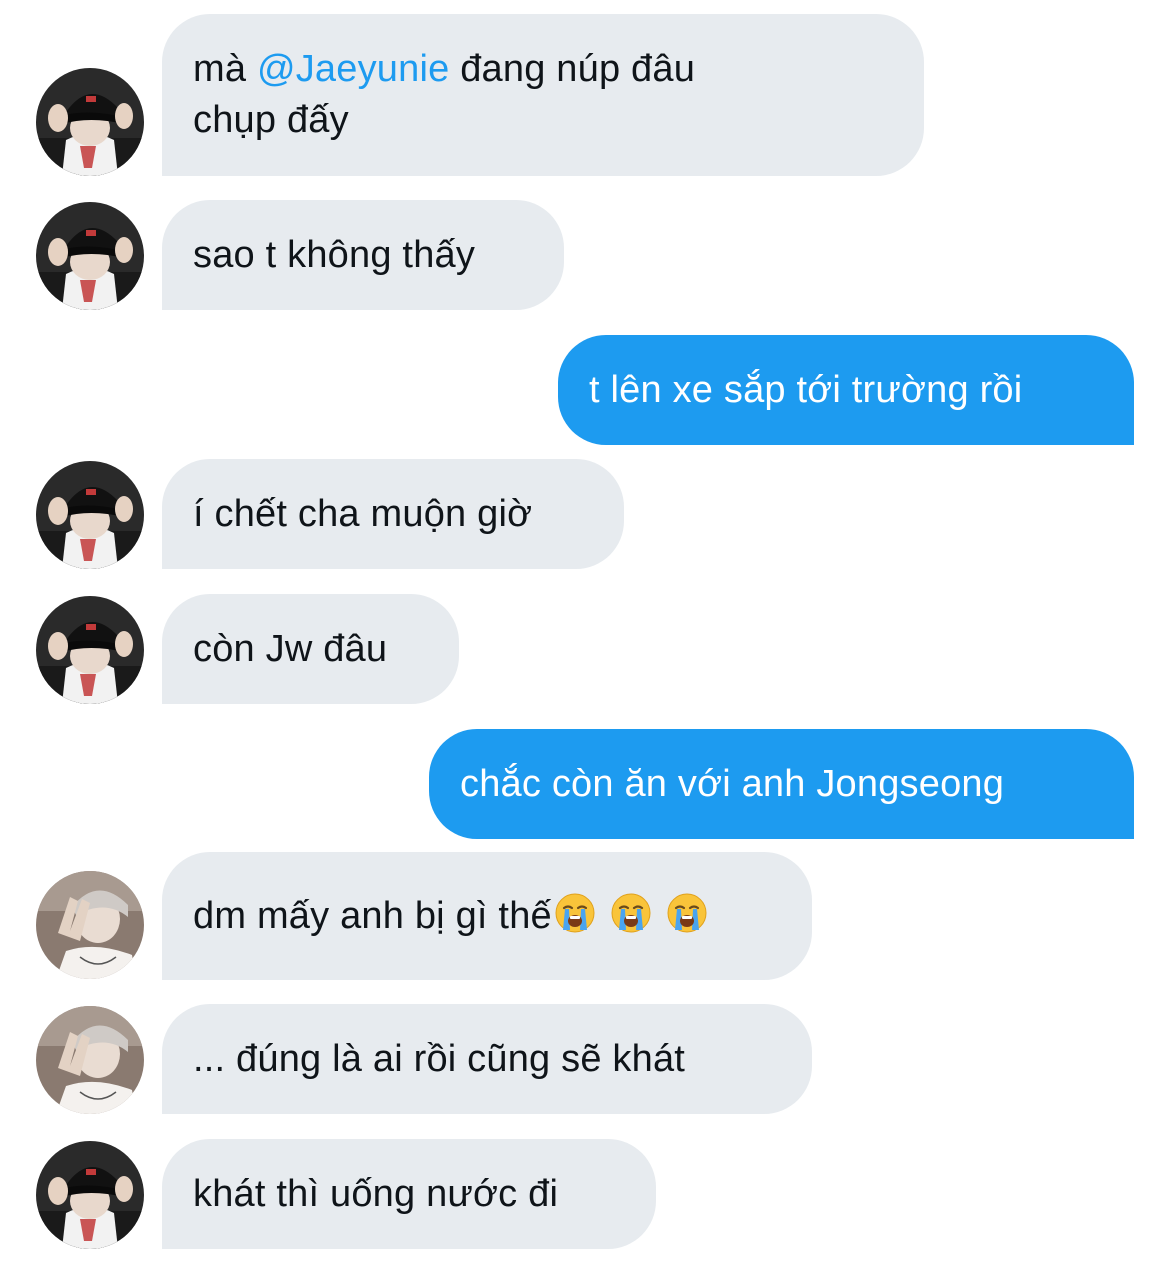 The image size is (1170, 1278). I want to click on message-text: sao t không thấy, so click(334, 254).